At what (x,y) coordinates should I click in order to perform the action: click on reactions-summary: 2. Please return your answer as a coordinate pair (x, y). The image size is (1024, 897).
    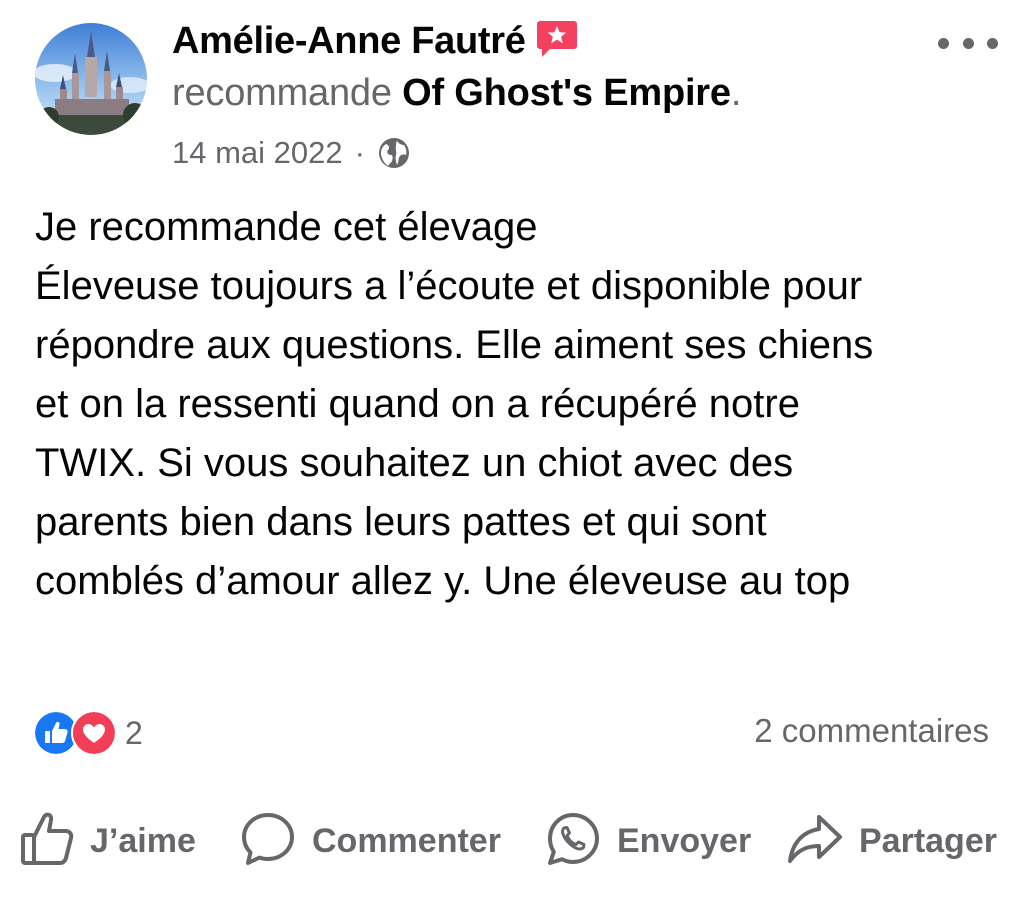
    Looking at the image, I should click on (88, 733).